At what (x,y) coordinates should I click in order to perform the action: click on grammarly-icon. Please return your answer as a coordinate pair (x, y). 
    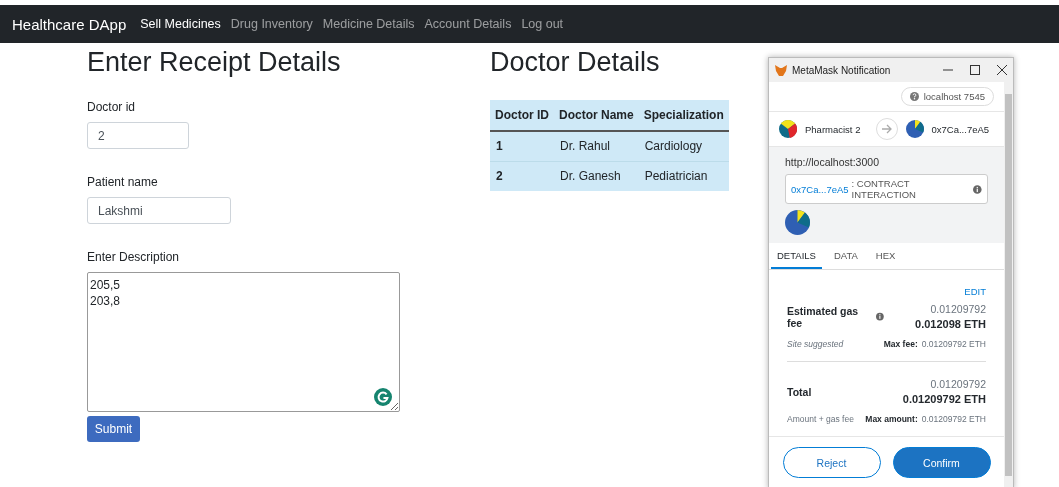
    Looking at the image, I should click on (383, 397).